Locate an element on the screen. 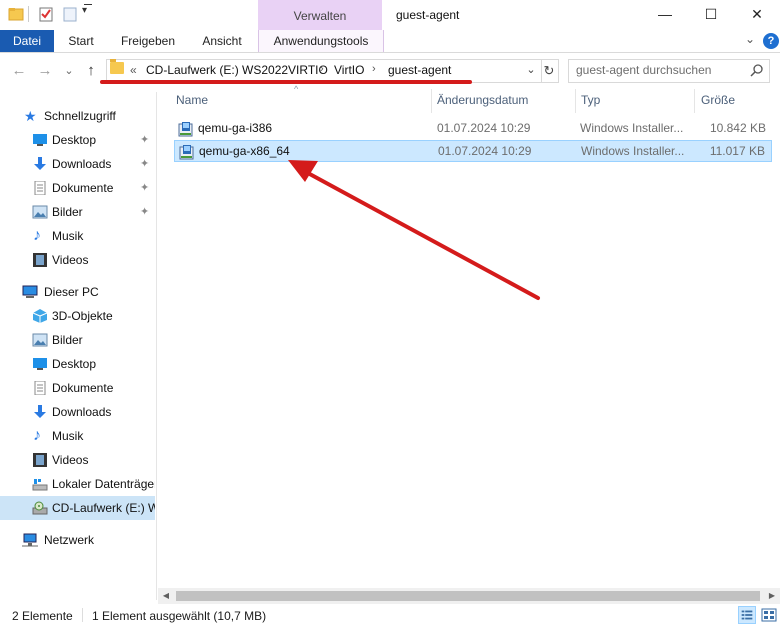 This screenshot has width=780, height=627. annotation-arrow is located at coordinates (414, 230).